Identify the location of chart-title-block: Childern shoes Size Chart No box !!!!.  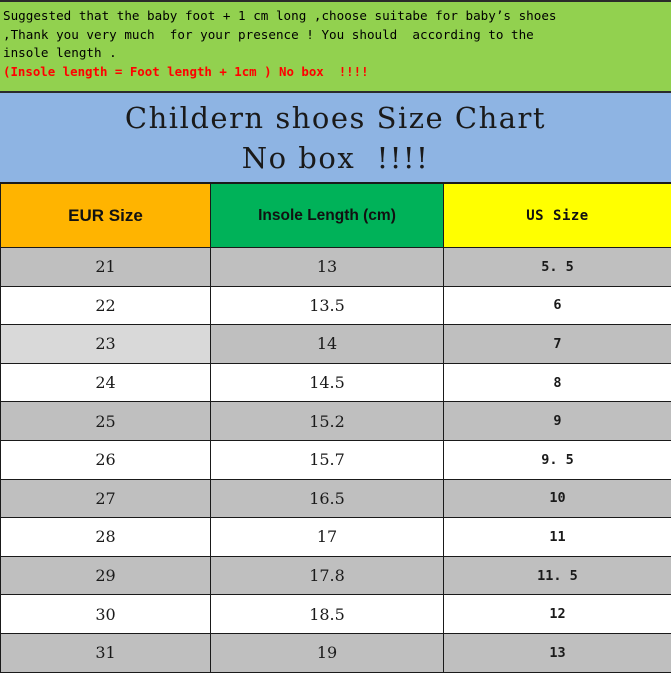
(335, 138).